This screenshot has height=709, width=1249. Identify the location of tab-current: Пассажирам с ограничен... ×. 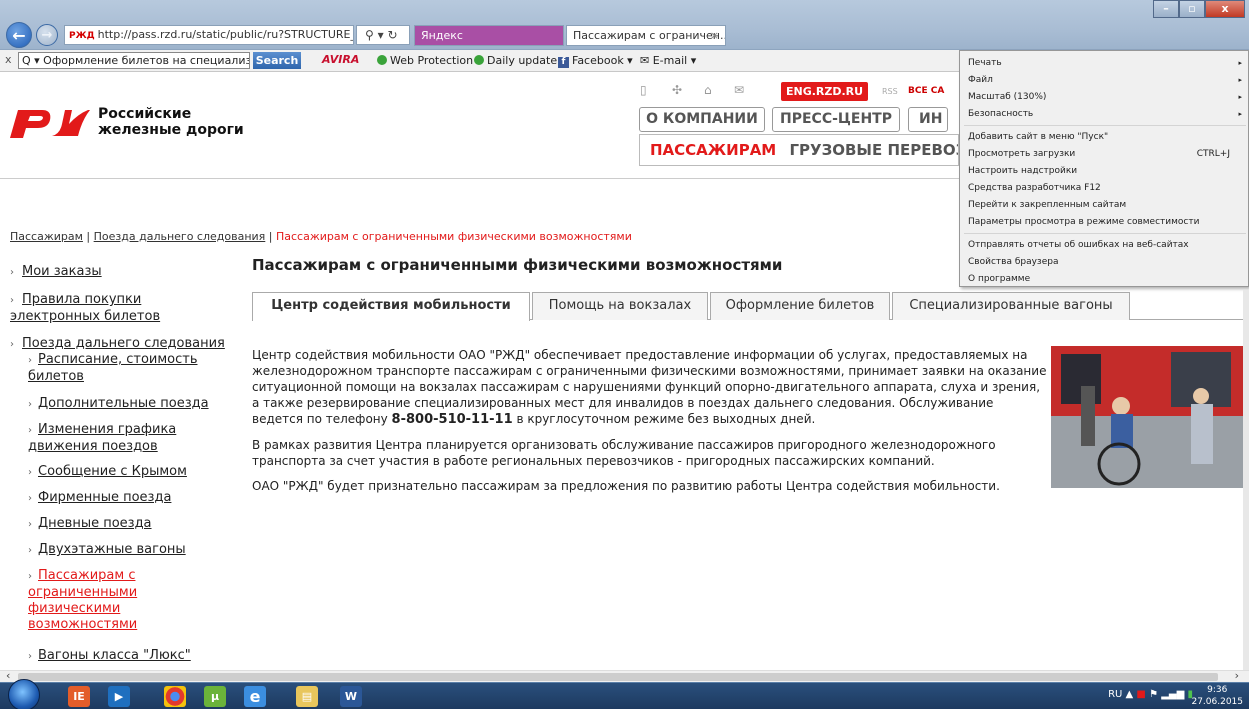
(646, 35).